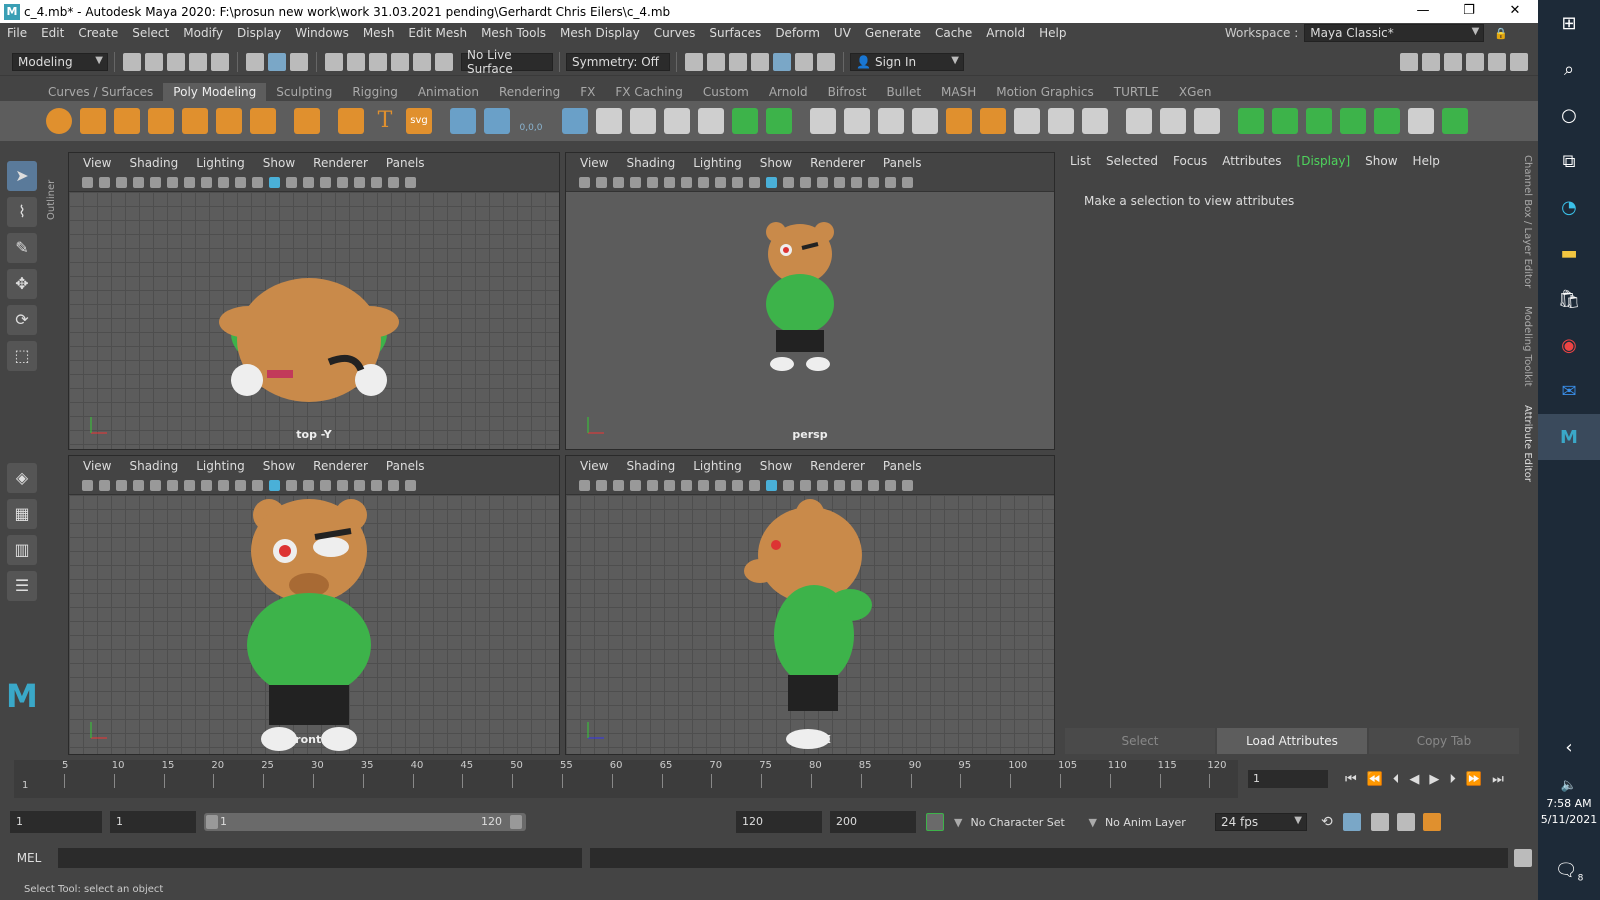 The width and height of the screenshot is (1600, 900). Describe the element at coordinates (1353, 121) in the screenshot. I see `spherical-mapping-icon` at that location.